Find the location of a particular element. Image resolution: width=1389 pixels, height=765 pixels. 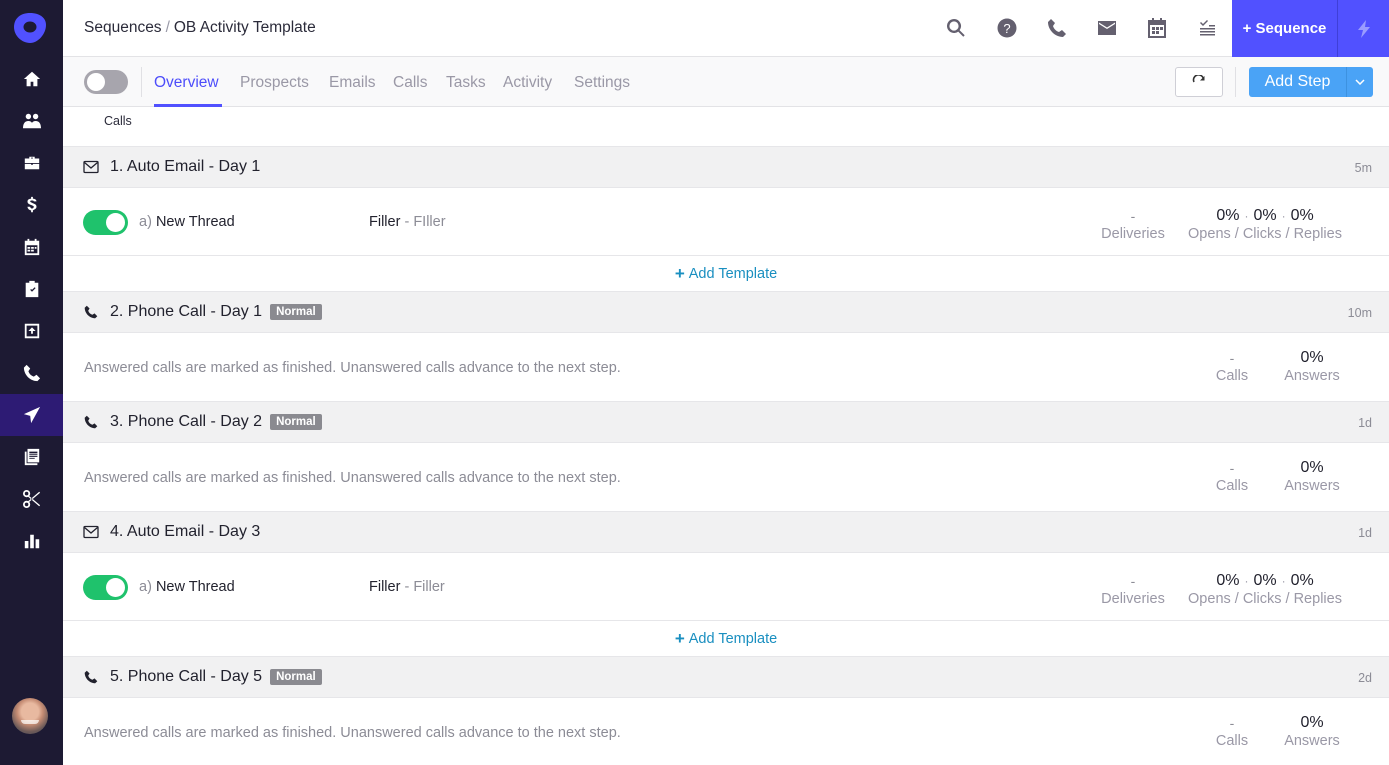

thread-prefix: a) is located at coordinates (145, 222).